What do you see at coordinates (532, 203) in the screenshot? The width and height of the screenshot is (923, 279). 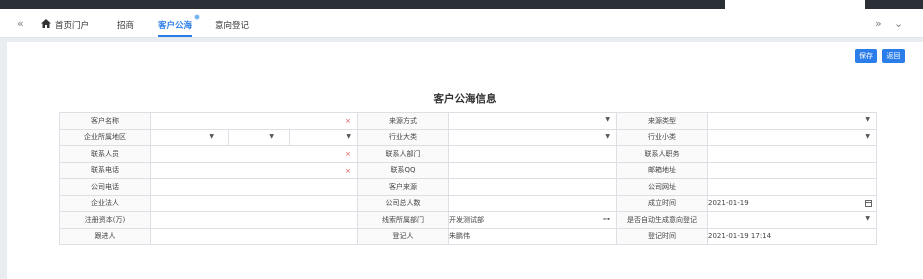 I see `headcount-field` at bounding box center [532, 203].